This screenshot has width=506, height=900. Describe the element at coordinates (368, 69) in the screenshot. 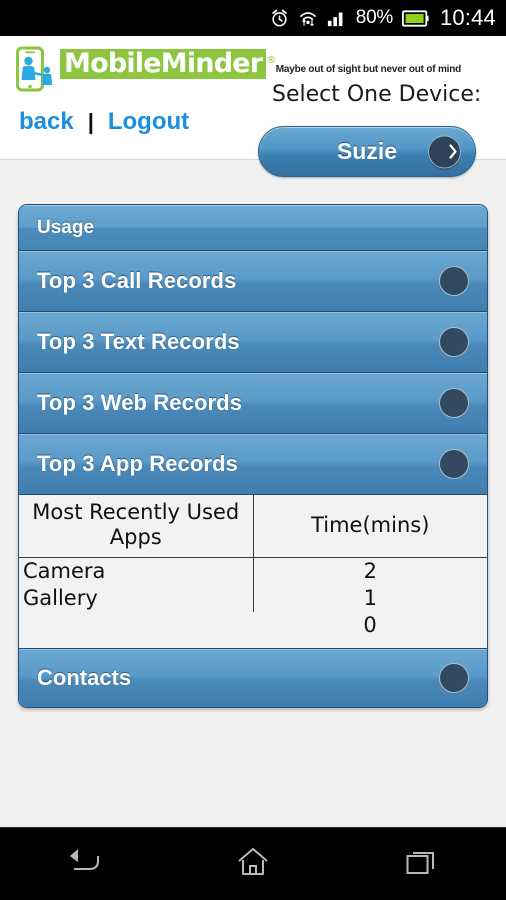

I see `brand-tagline: Maybe out of sight but never out of mind` at that location.